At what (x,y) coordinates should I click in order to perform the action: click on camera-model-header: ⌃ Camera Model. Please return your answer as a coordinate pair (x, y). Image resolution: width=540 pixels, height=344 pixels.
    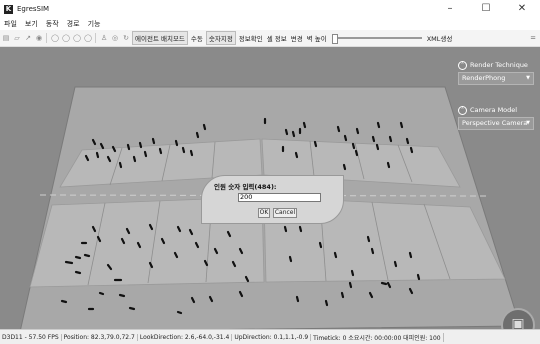
    Looking at the image, I should click on (496, 110).